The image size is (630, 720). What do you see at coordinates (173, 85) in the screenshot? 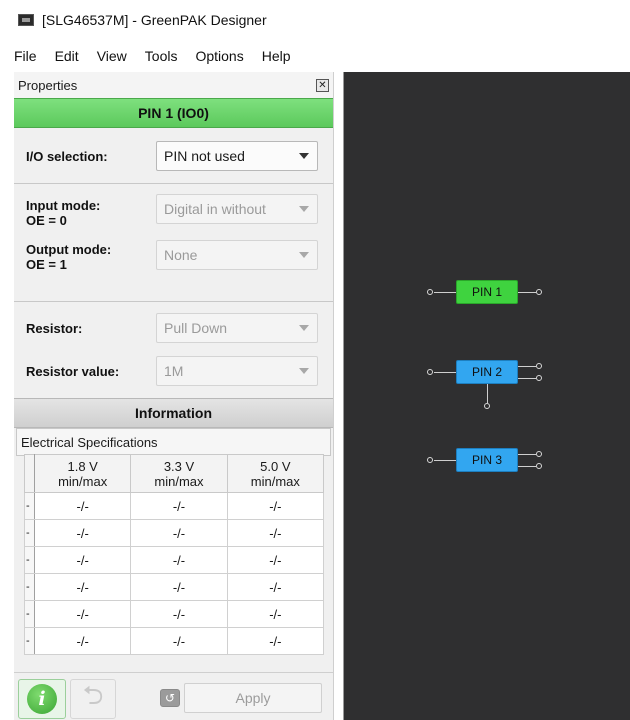
I see `properties-dock-header: Properties ✕` at bounding box center [173, 85].